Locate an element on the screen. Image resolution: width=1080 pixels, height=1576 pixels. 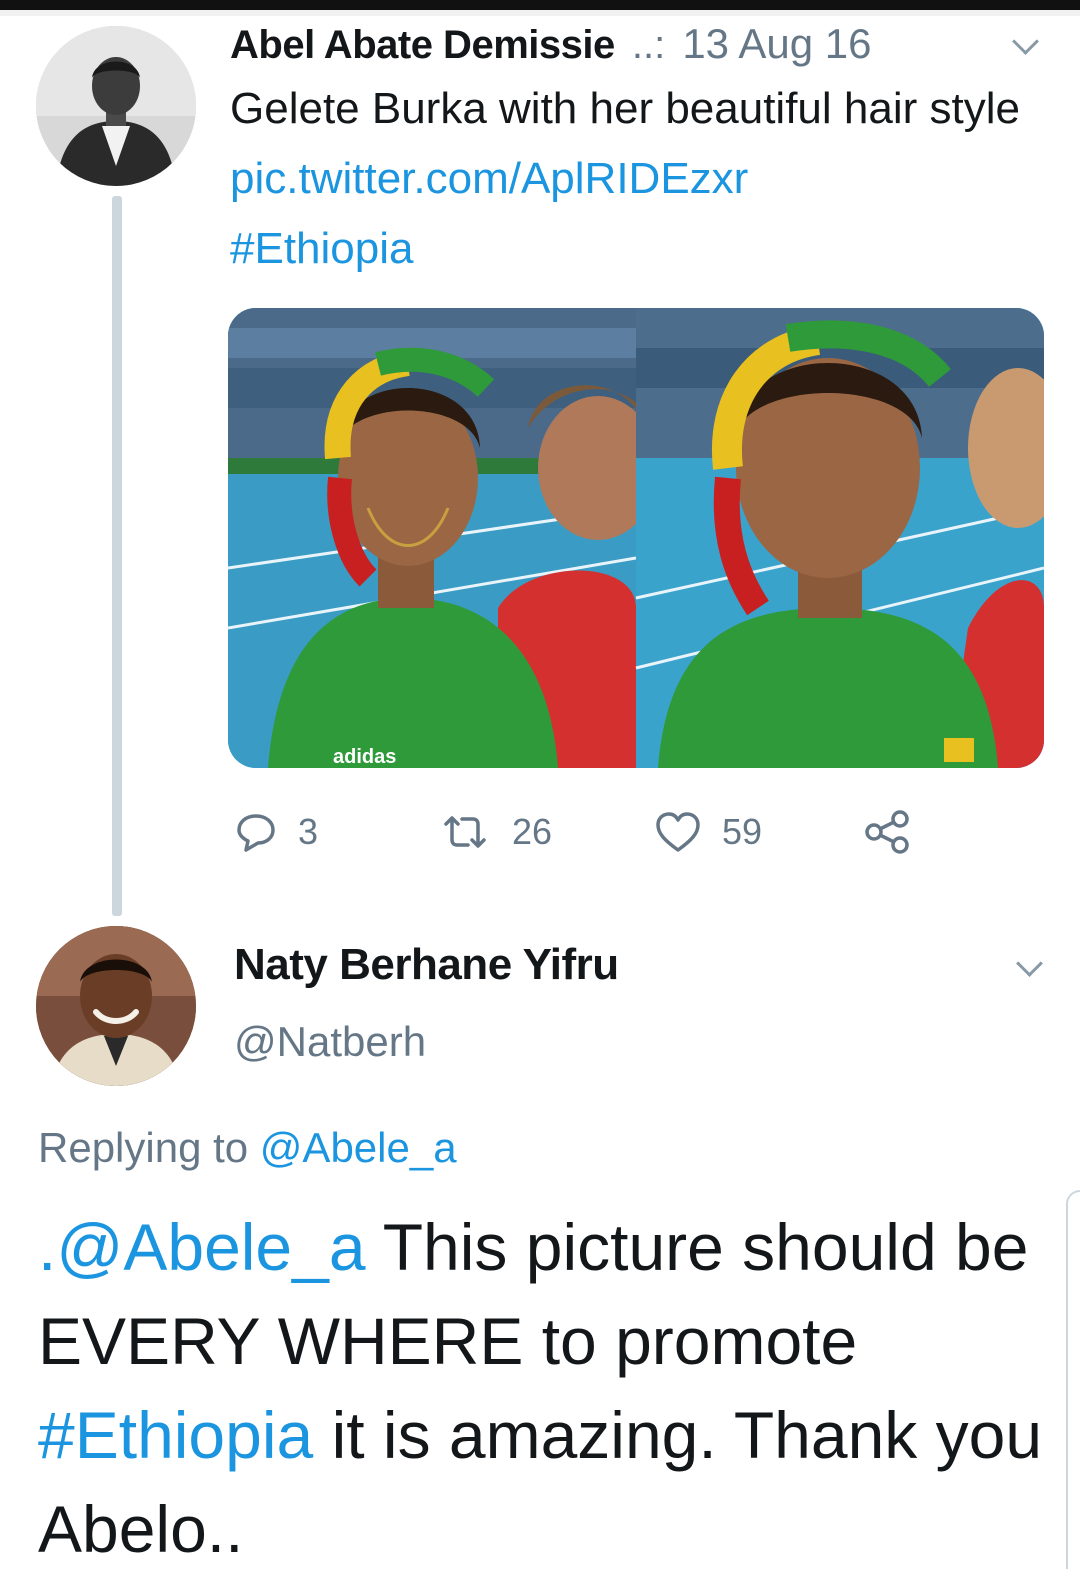
next-card-edge is located at coordinates (1073, 1379).